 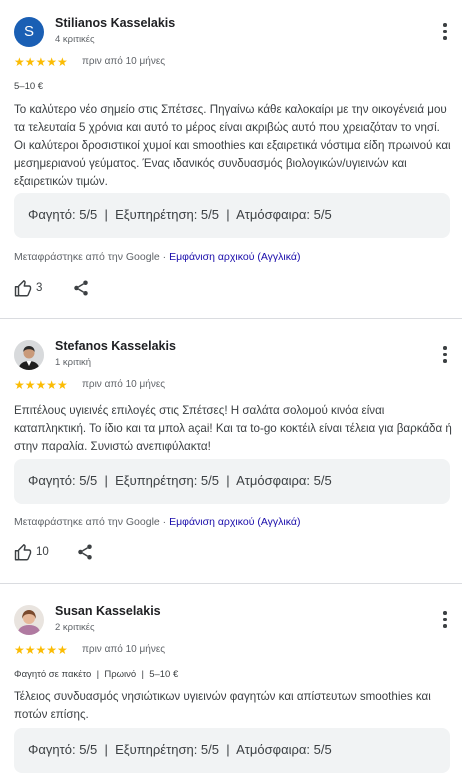 What do you see at coordinates (29, 32) in the screenshot?
I see `avatar: S` at bounding box center [29, 32].